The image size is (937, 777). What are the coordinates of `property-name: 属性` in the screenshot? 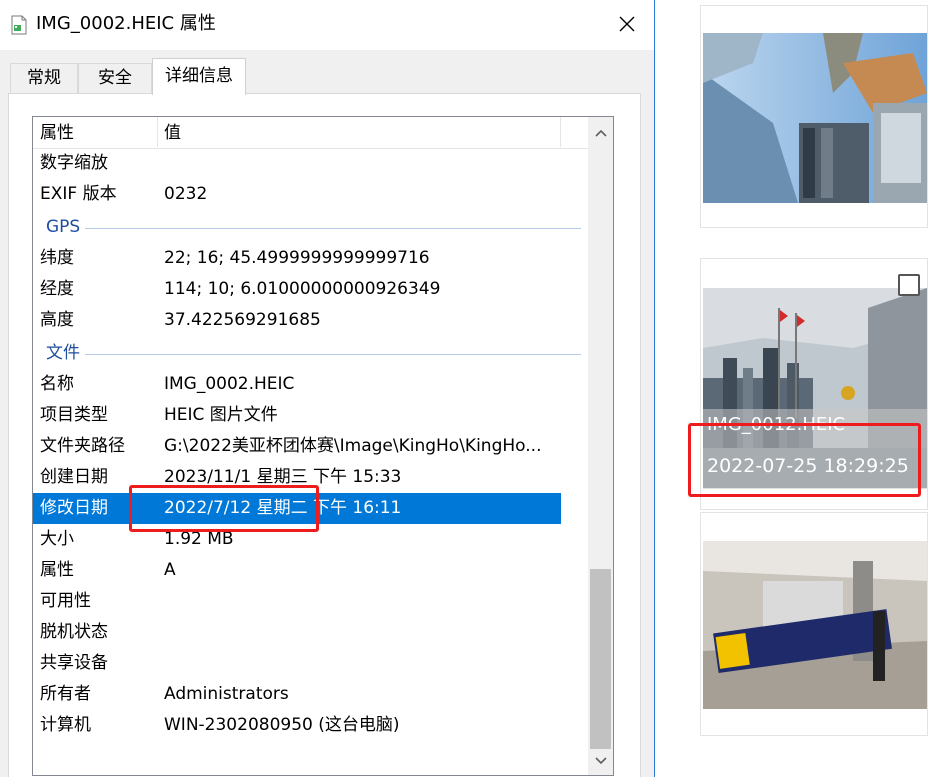 It's located at (57, 570).